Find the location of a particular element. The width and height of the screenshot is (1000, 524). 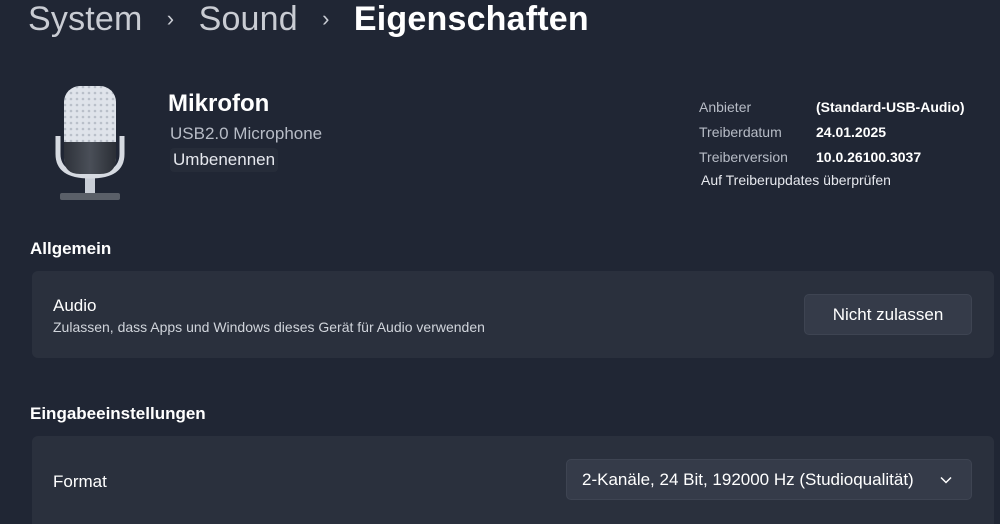

driver-info-row: Treiberdatum 24.01.2025 is located at coordinates (832, 131).